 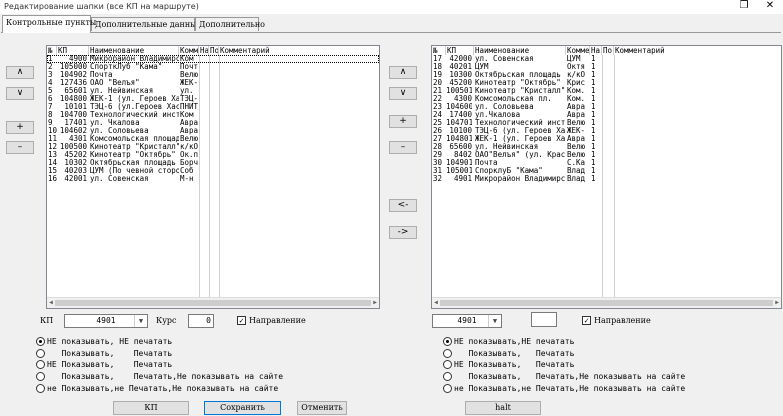 I want to click on table-row: 13 45202 Кинотеатр "Октябрь" Ок.п, so click(x=213, y=155).